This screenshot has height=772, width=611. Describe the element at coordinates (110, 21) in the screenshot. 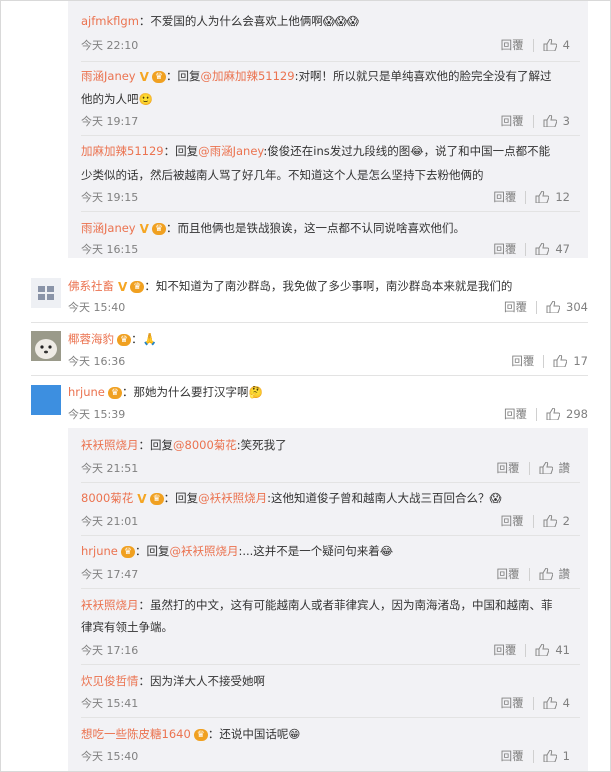

I see `username: ajfmkflgm` at that location.